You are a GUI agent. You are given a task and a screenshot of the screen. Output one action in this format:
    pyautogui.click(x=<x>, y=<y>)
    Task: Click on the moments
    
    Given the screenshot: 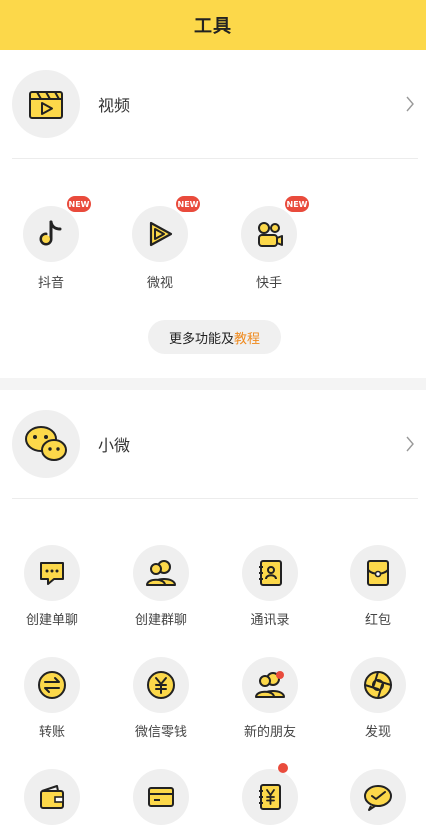 What is the action you would take?
    pyautogui.click(x=377, y=797)
    